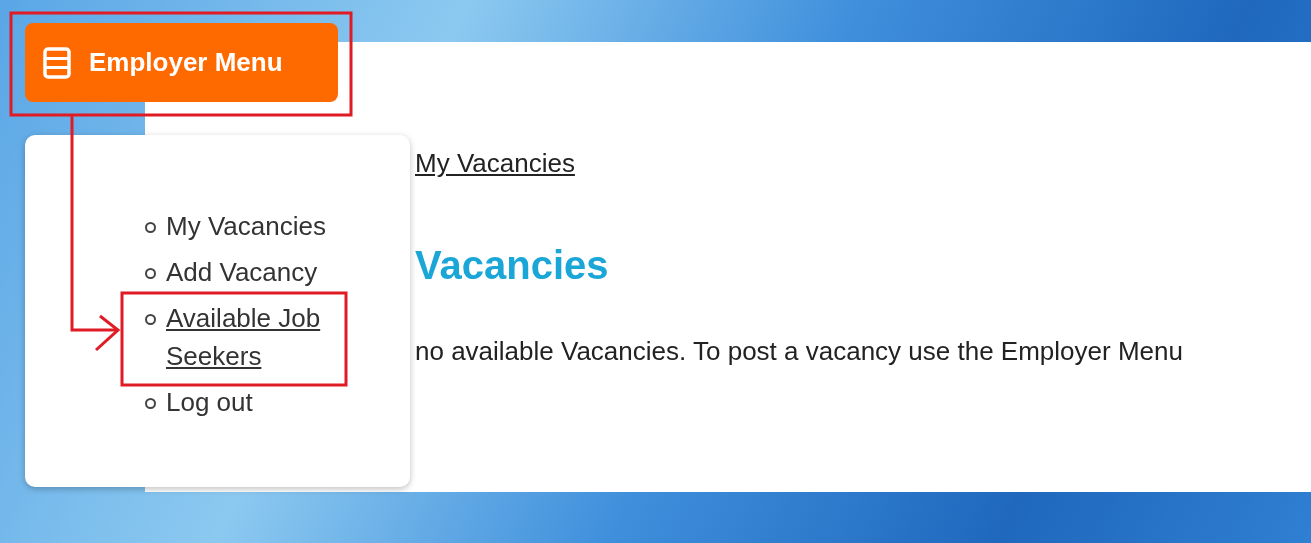 This screenshot has height=543, width=1311. What do you see at coordinates (495, 163) in the screenshot?
I see `breadcrumb-link: My Vacancies` at bounding box center [495, 163].